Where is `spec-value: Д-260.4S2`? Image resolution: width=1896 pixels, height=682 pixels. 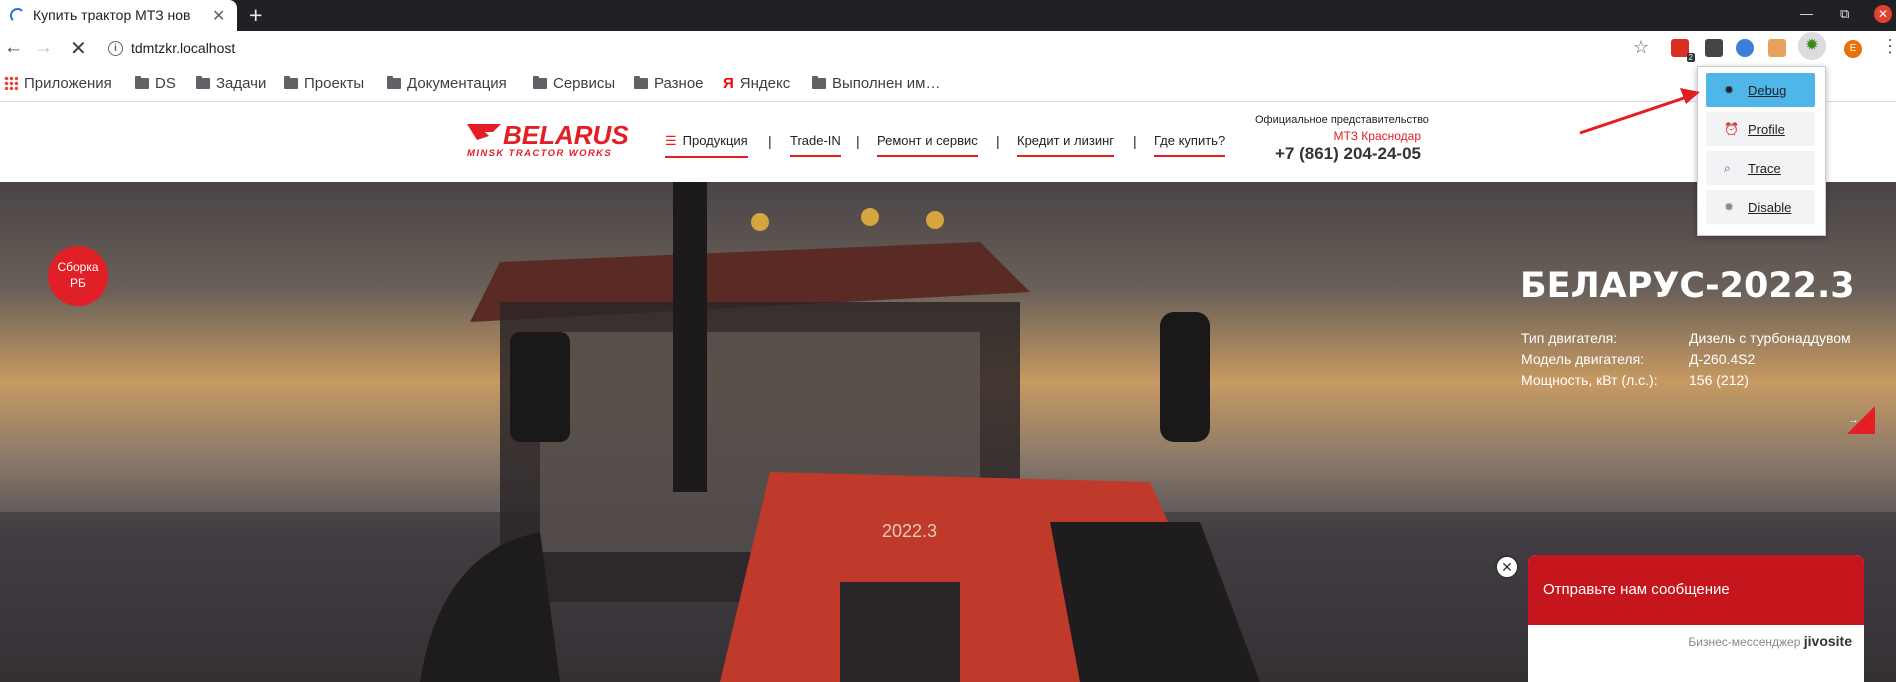 spec-value: Д-260.4S2 is located at coordinates (1722, 359).